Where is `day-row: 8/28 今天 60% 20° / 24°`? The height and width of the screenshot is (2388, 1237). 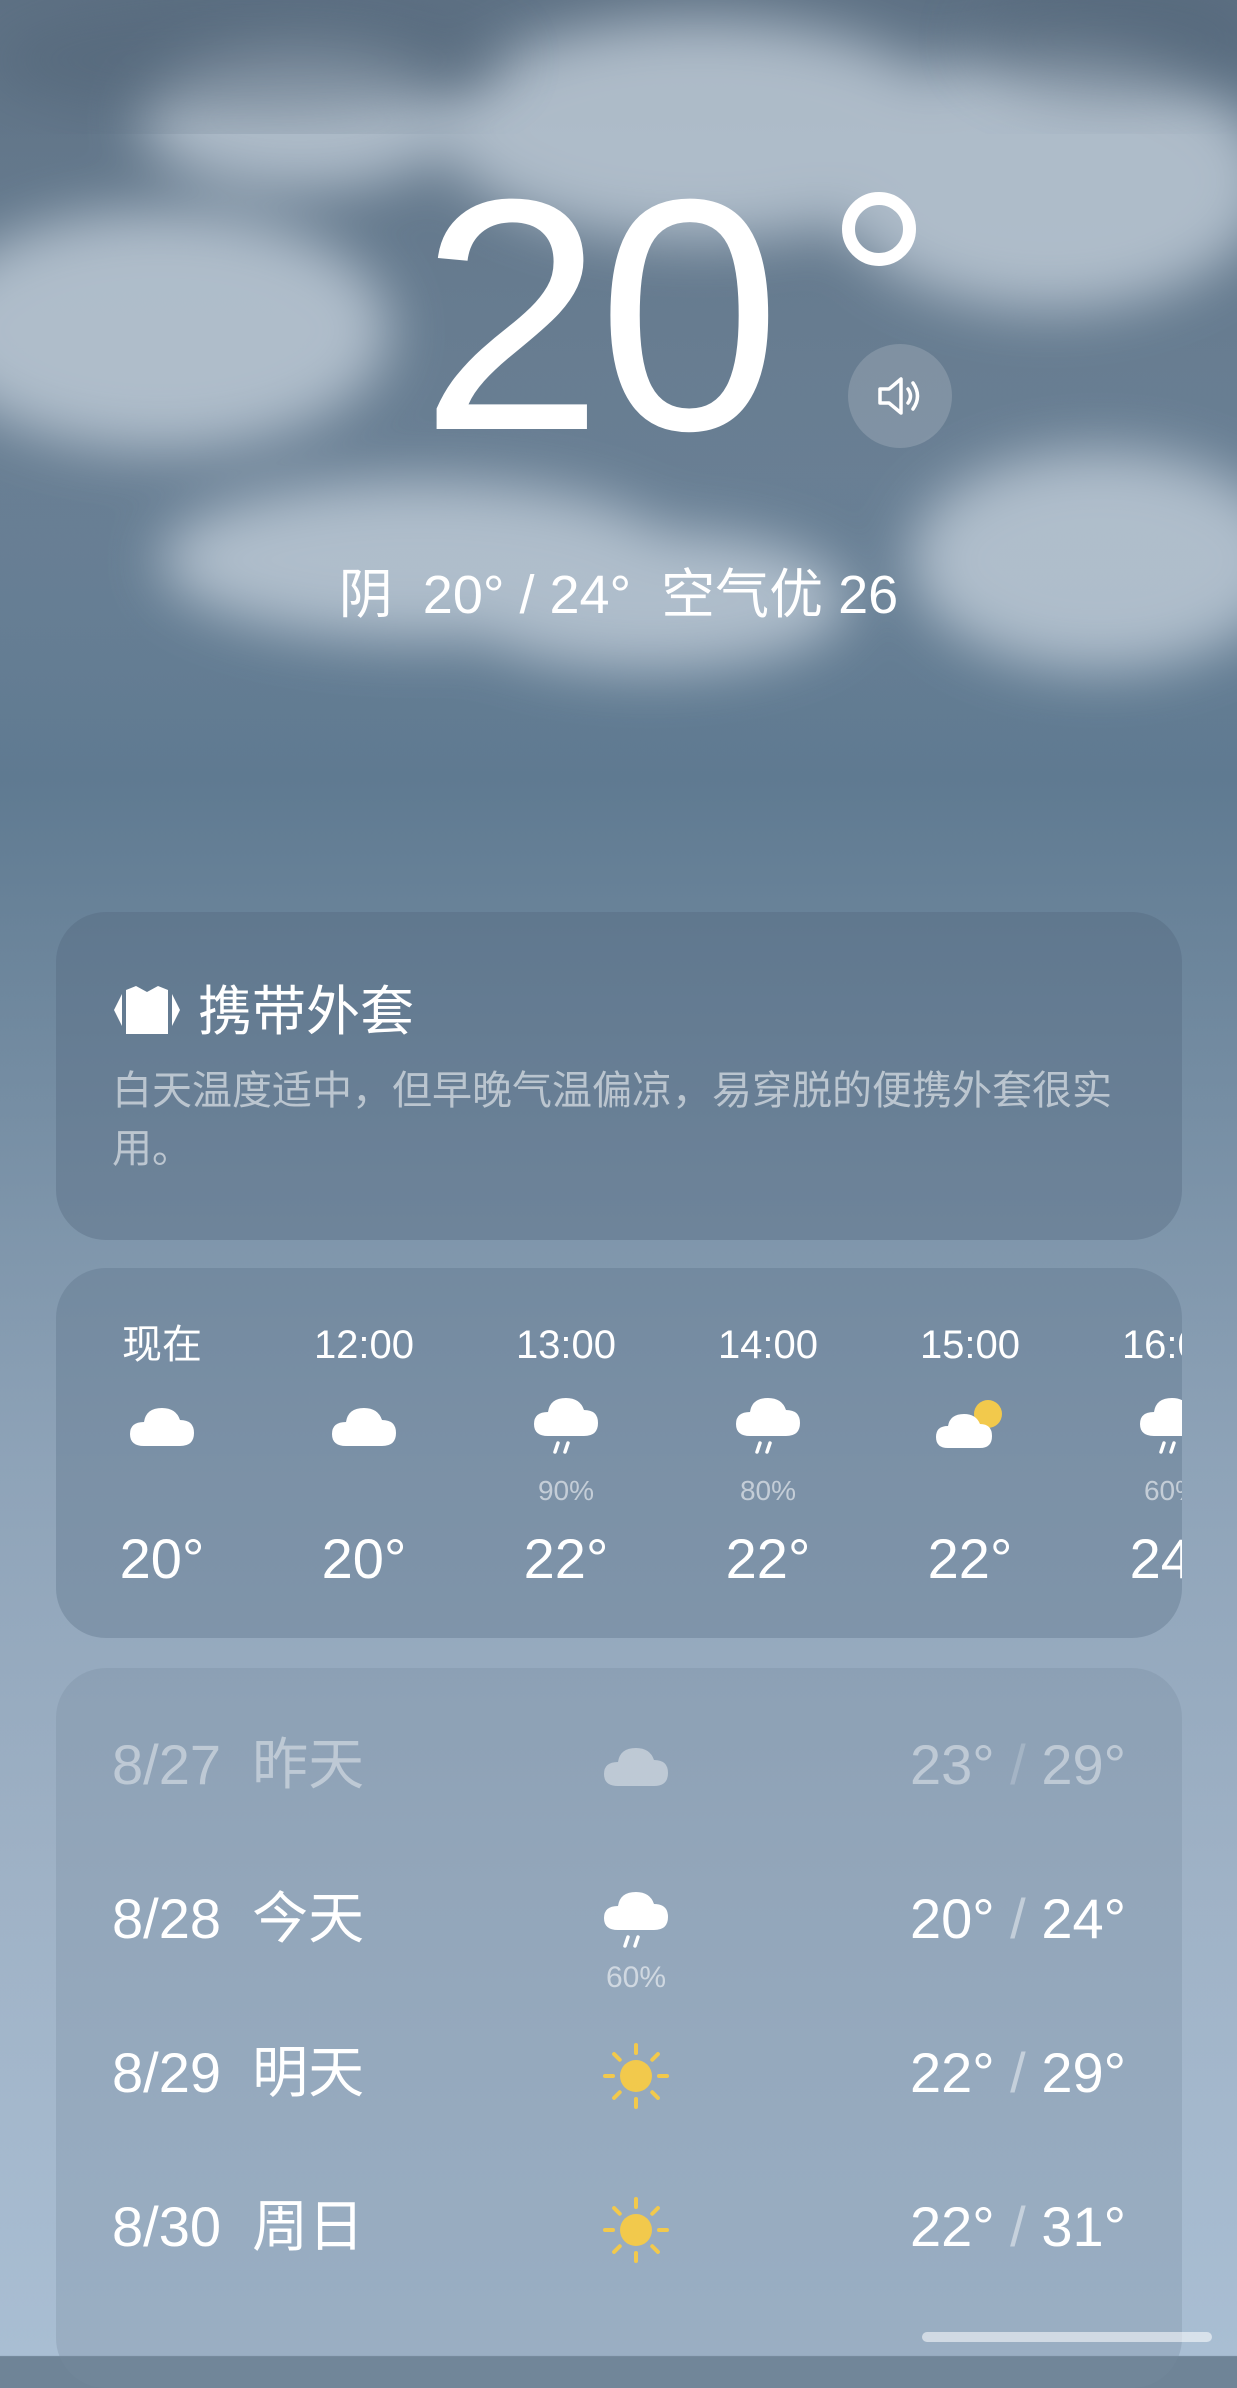
day-row: 8/28 今天 60% 20° / 24° is located at coordinates (619, 1921).